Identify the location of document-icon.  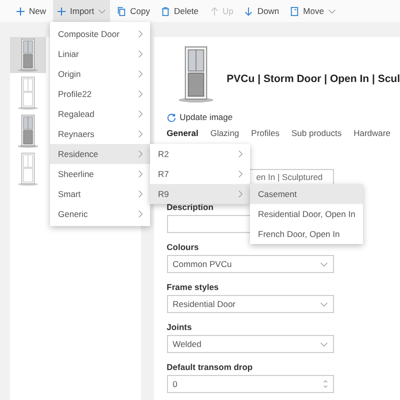
(295, 11).